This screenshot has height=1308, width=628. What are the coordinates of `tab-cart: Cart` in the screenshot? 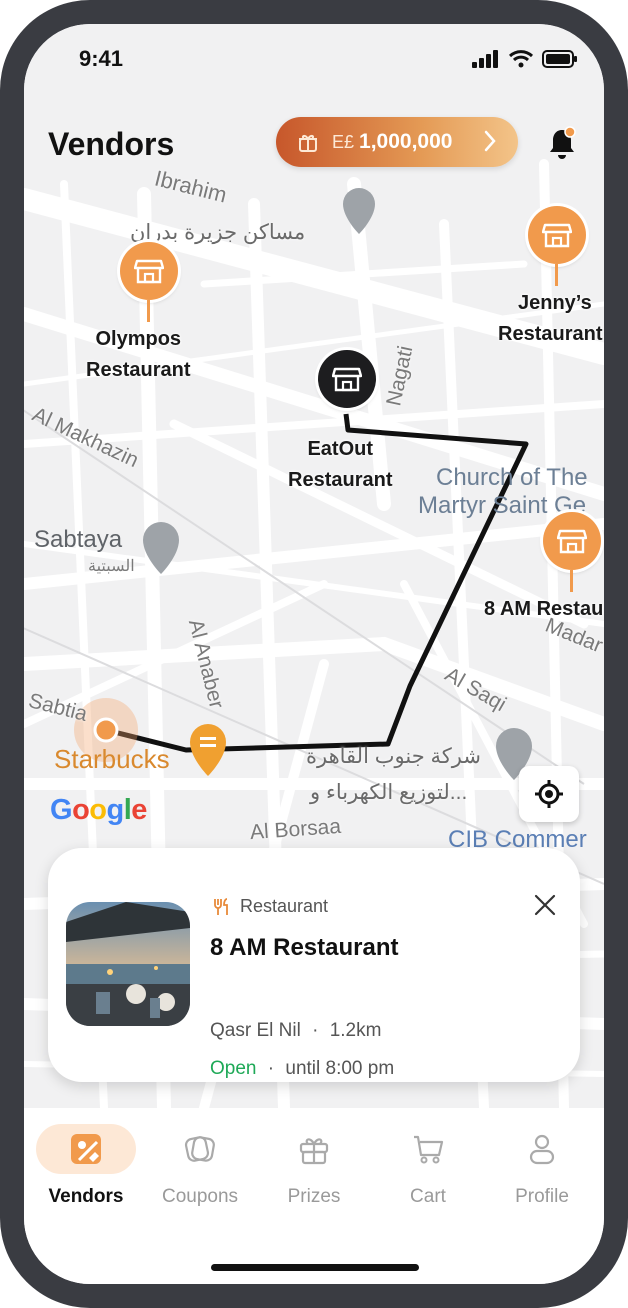 It's located at (428, 1174).